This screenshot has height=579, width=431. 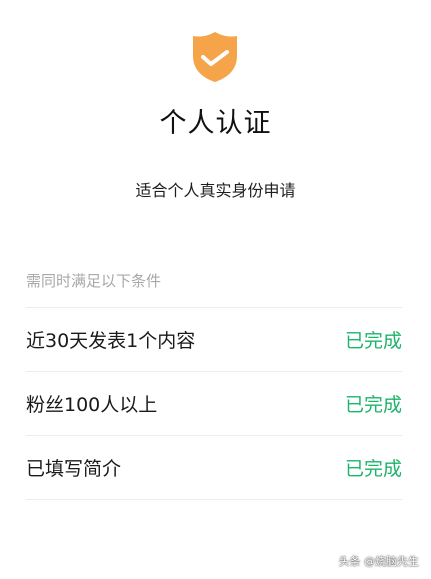 I want to click on requirement-row-followers: 粉丝100人以上 已完成, so click(x=214, y=403).